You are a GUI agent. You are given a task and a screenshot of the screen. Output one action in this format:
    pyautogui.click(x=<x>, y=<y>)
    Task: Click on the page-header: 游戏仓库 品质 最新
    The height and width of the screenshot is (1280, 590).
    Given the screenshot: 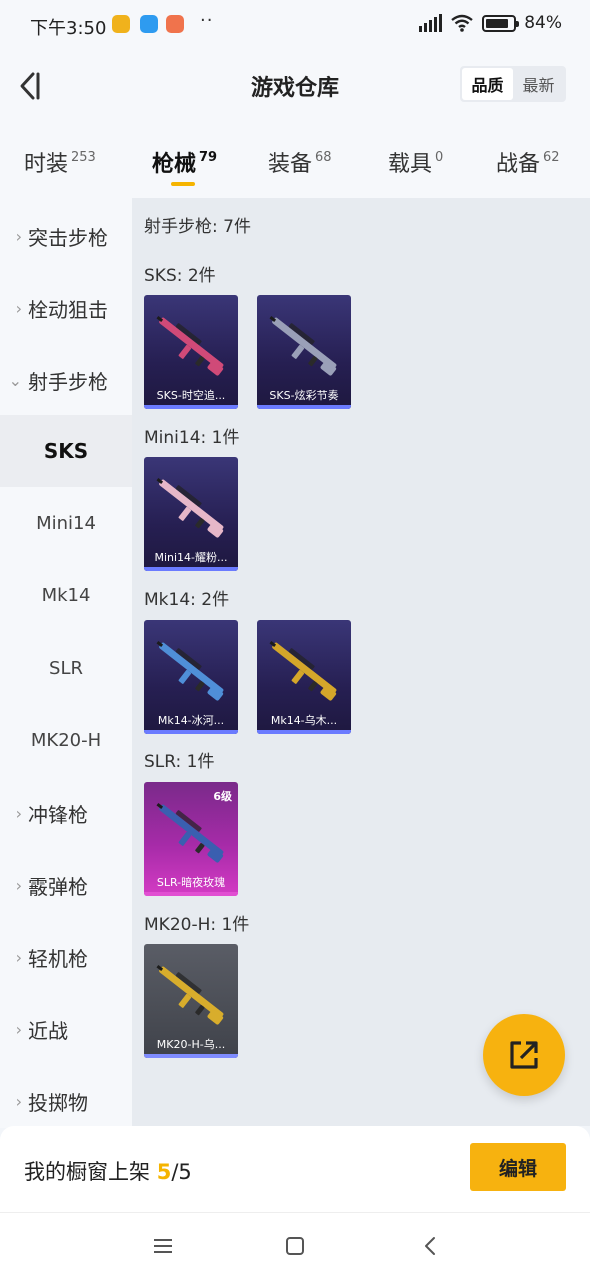 What is the action you would take?
    pyautogui.click(x=295, y=86)
    